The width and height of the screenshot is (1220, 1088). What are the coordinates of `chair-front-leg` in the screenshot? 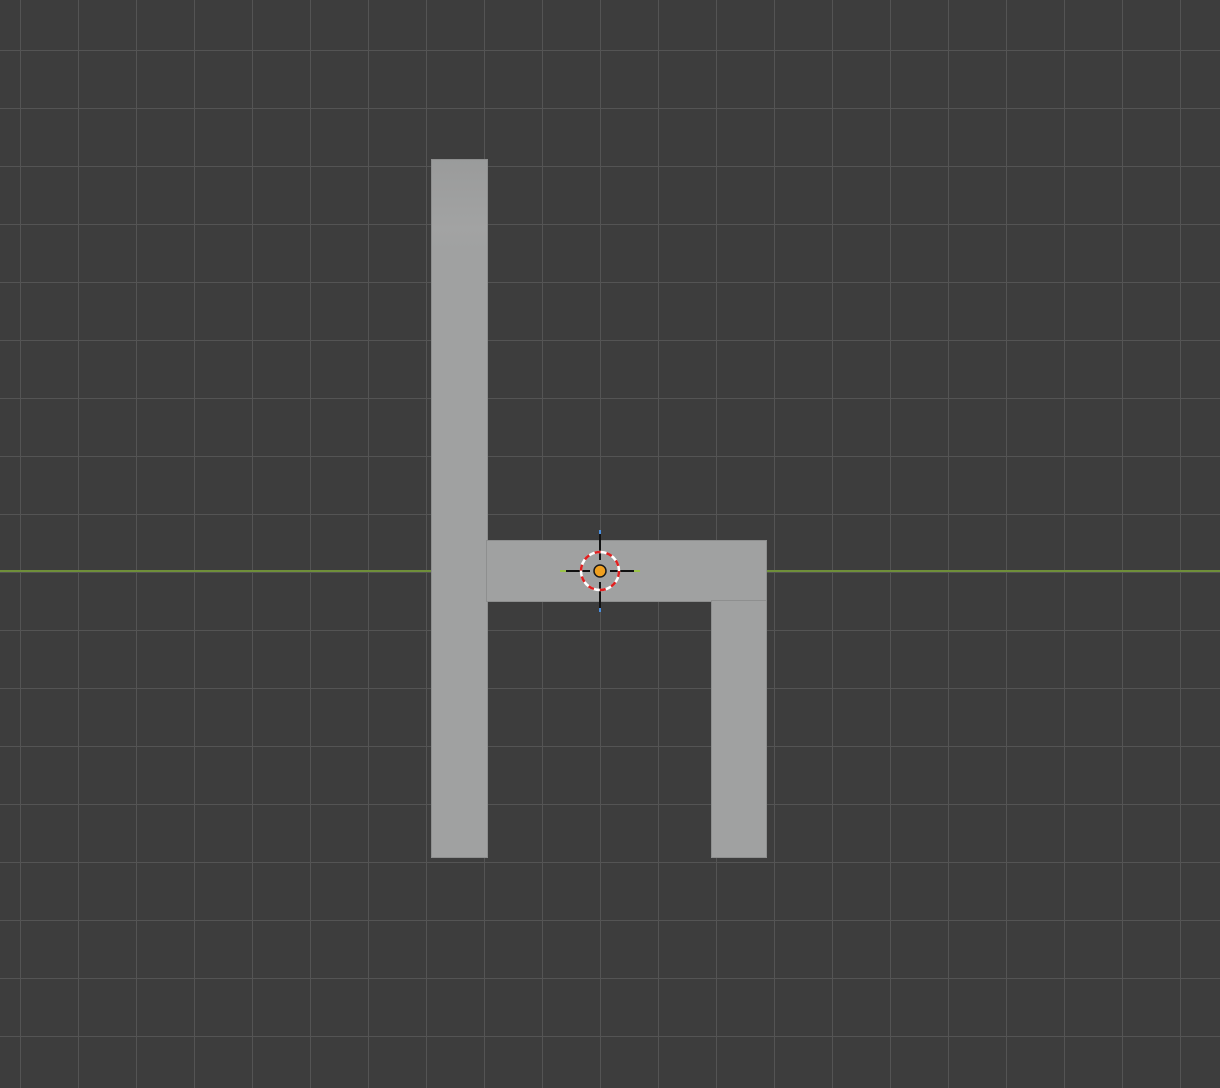 It's located at (739, 729).